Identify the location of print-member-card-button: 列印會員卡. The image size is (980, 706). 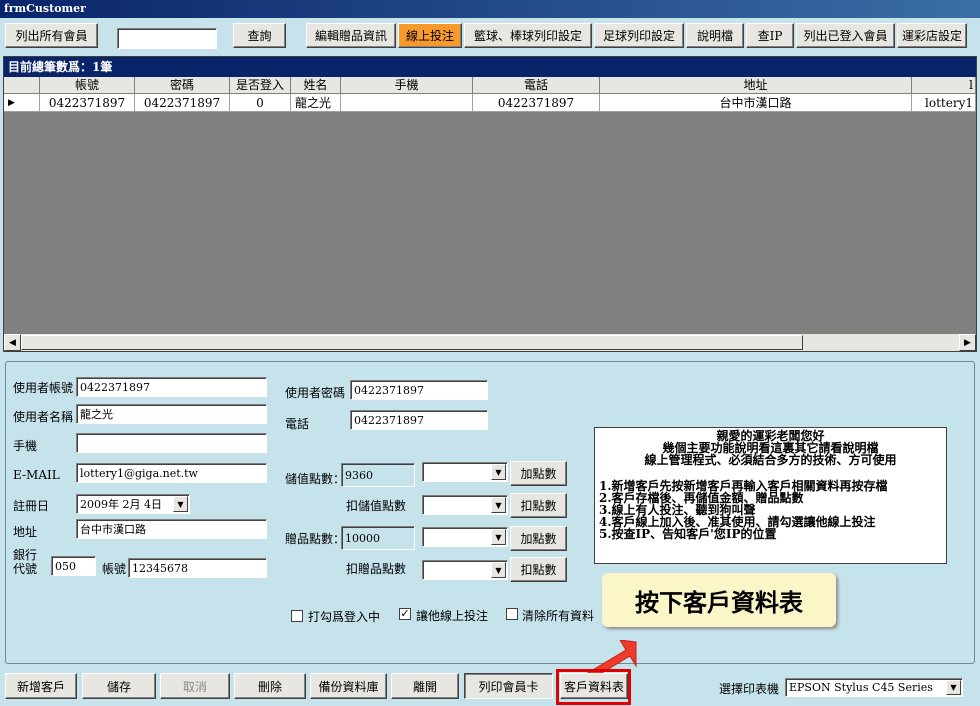
(508, 686).